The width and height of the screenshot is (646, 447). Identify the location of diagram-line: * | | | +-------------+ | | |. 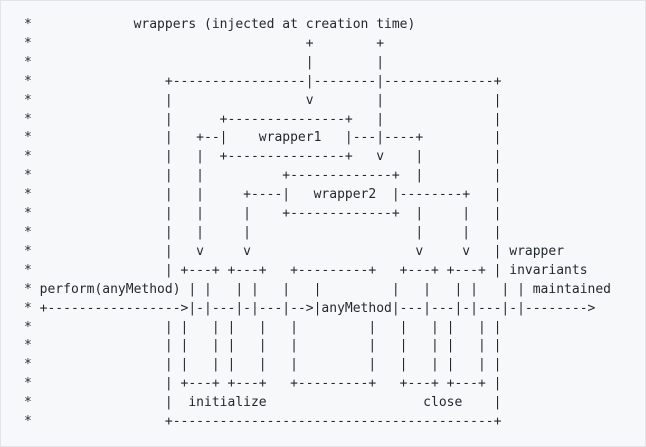
(263, 214).